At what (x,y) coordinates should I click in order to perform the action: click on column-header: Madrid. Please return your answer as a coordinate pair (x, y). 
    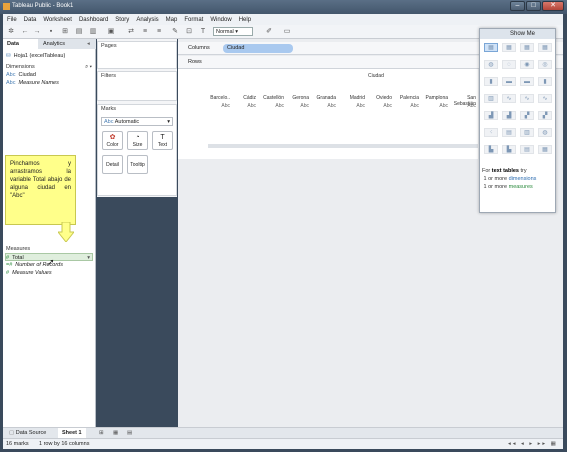
    Looking at the image, I should click on (350, 98).